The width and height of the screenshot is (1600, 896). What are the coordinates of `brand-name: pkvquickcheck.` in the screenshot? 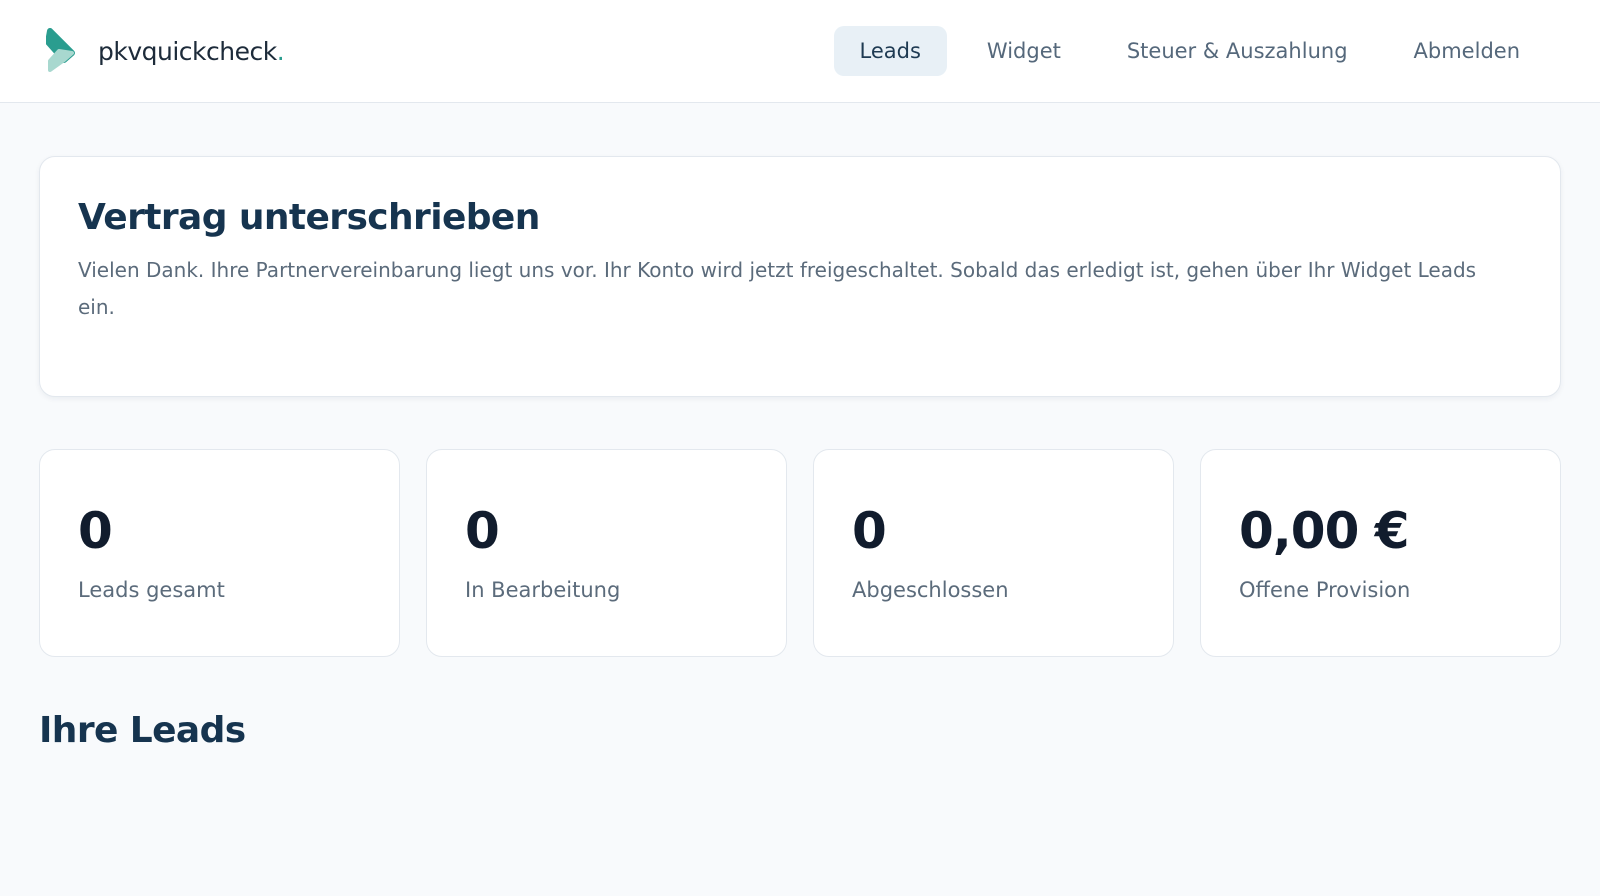 It's located at (191, 51).